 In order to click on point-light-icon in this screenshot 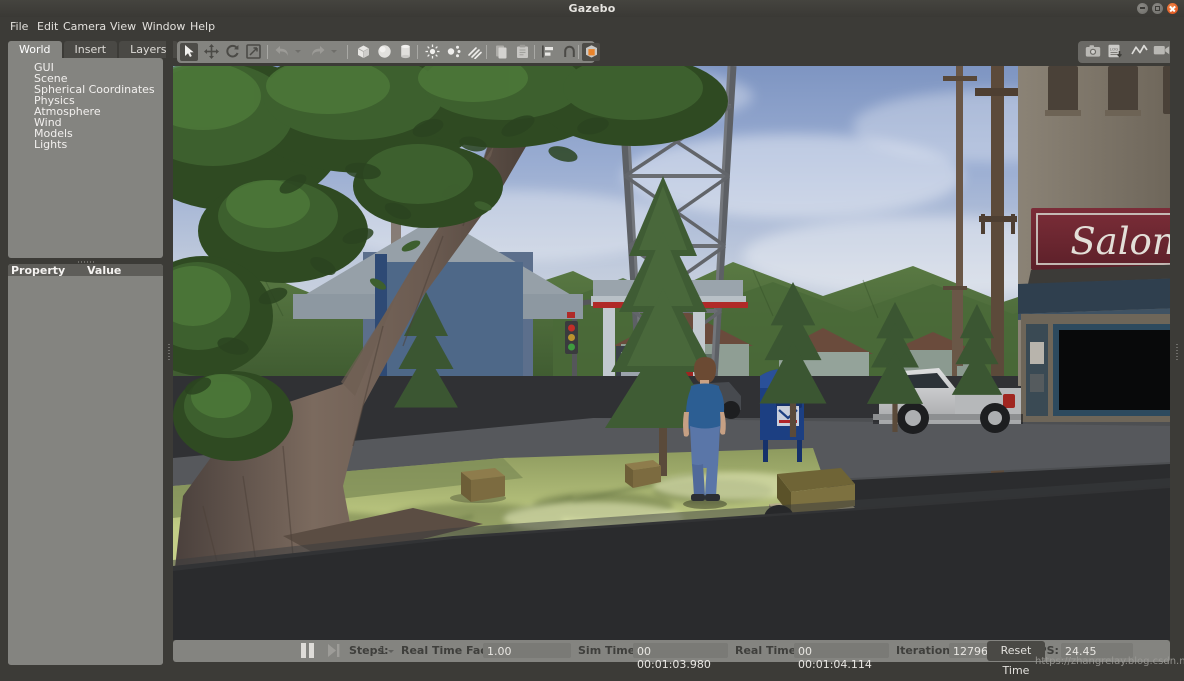, I will do `click(432, 52)`.